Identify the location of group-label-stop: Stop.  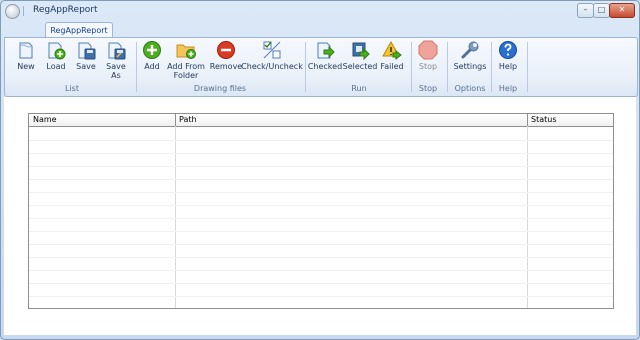
(428, 88).